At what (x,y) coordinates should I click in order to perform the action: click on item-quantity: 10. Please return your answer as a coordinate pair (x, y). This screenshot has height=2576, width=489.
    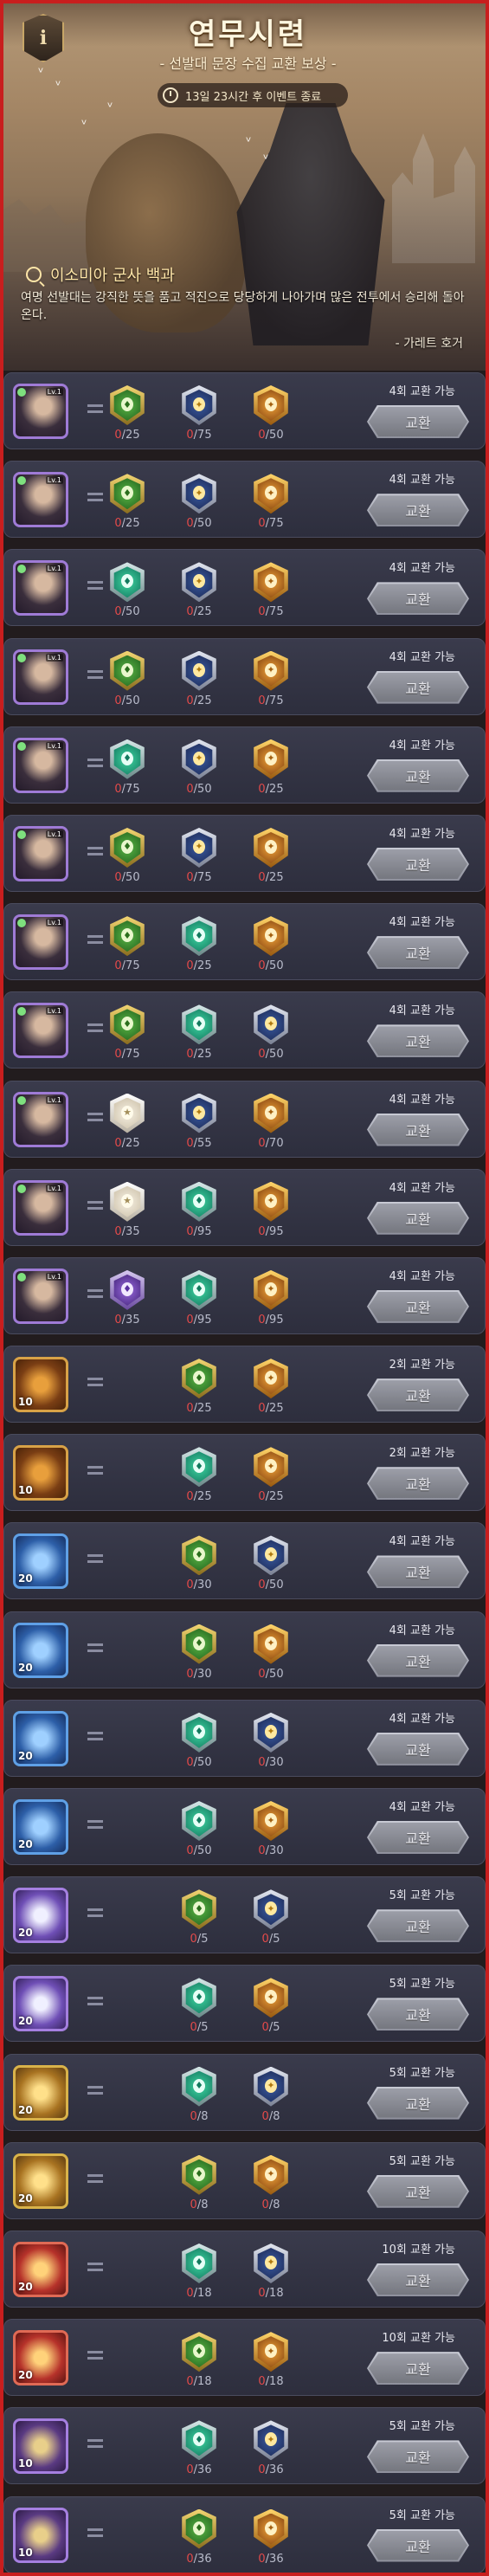
    Looking at the image, I should click on (25, 1490).